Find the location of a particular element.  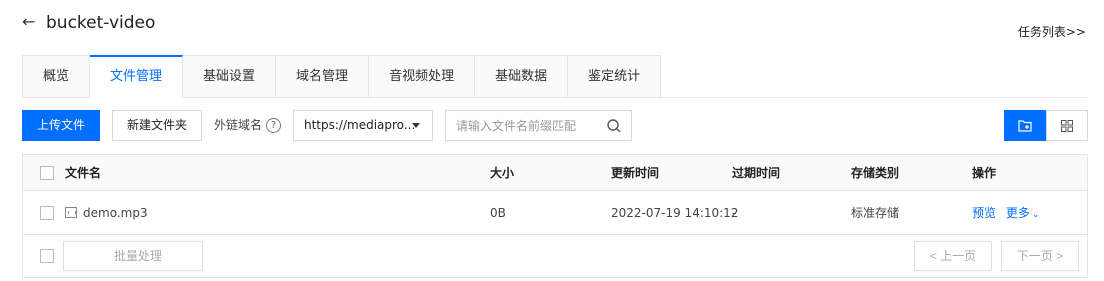

view-switch is located at coordinates (1046, 125).